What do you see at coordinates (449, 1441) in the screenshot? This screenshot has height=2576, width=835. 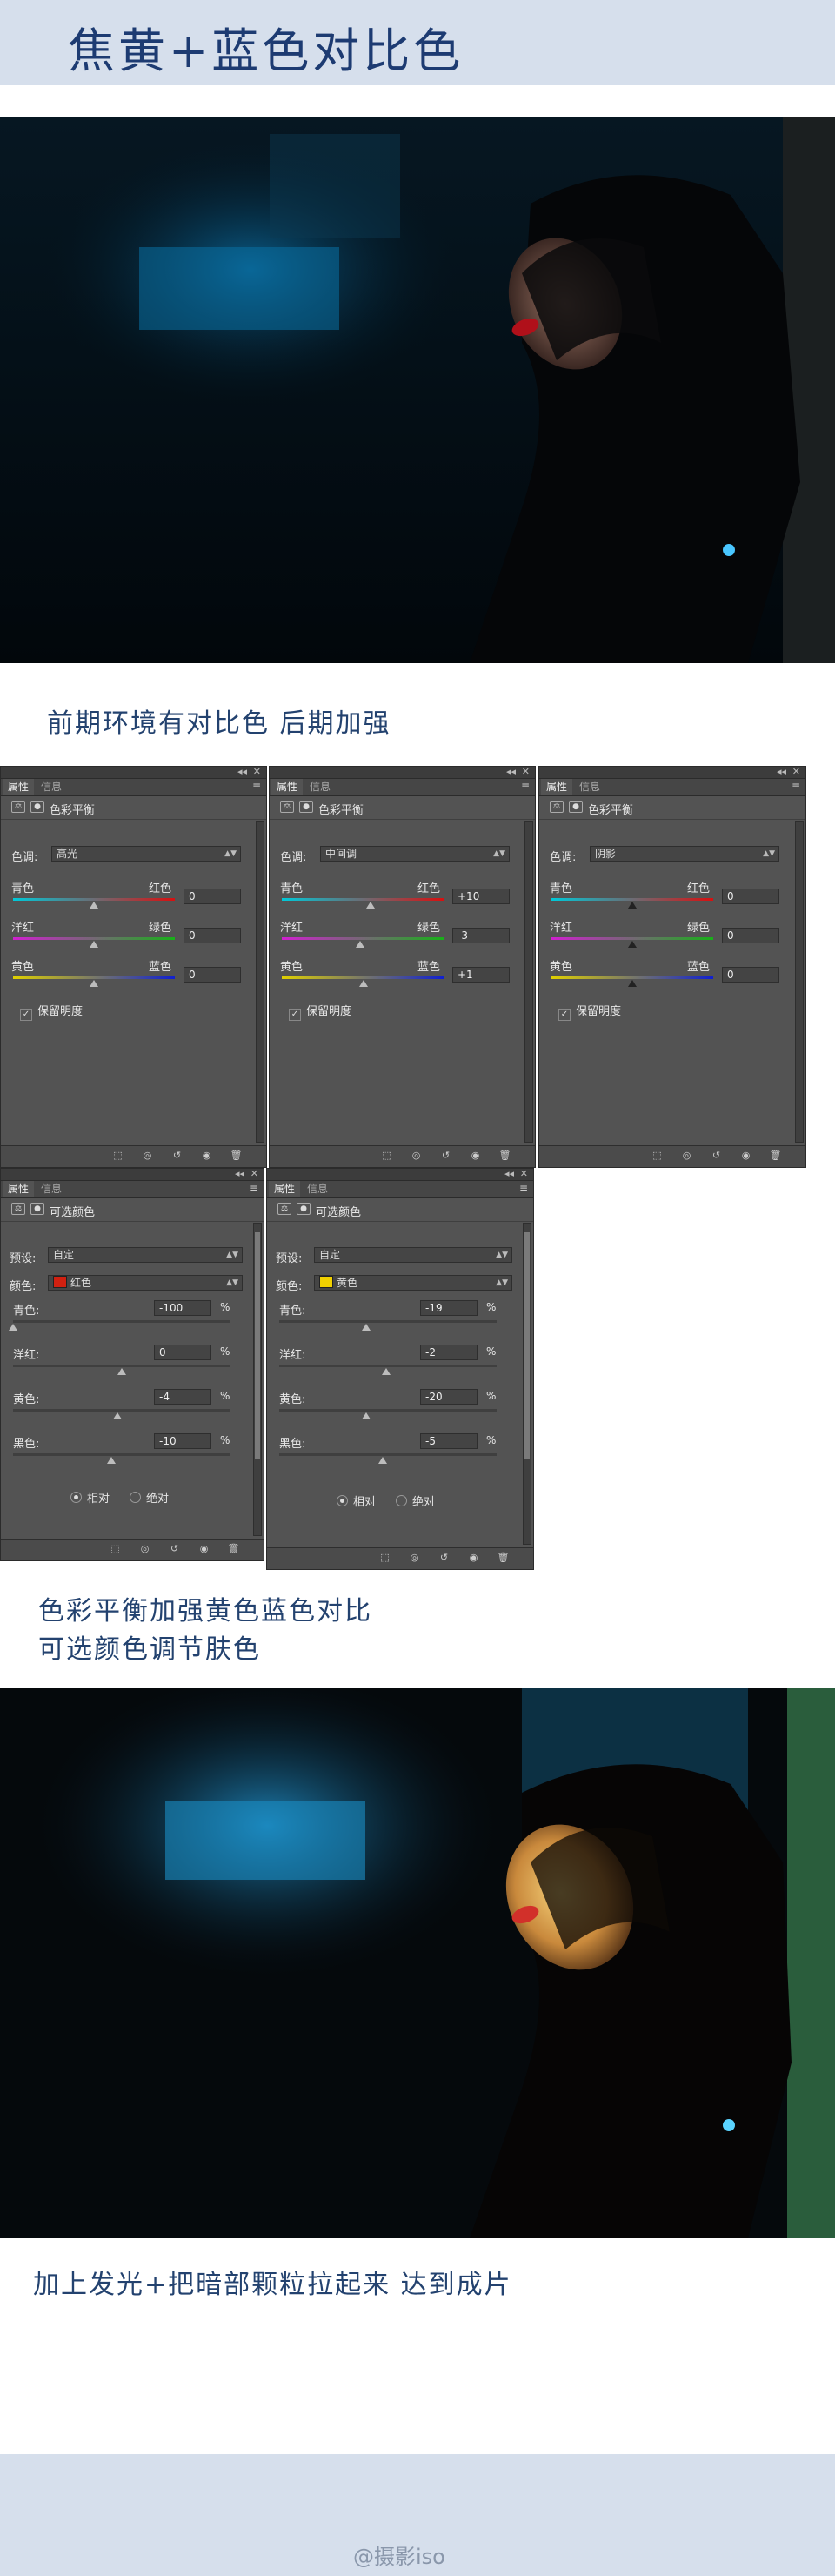 I see `value-black: -5` at bounding box center [449, 1441].